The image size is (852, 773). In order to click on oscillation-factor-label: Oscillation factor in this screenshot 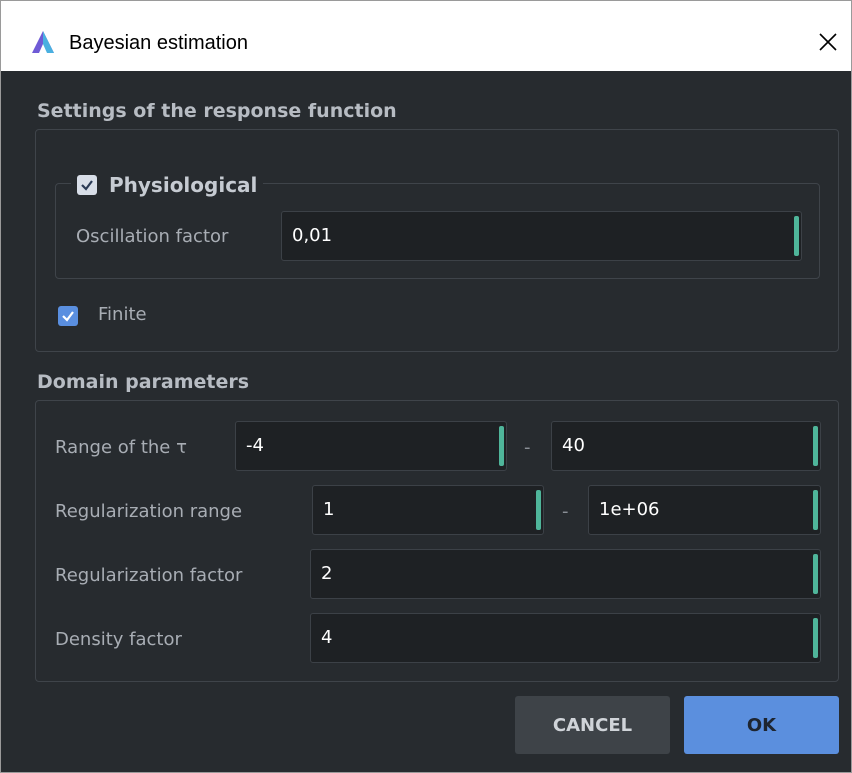, I will do `click(152, 236)`.